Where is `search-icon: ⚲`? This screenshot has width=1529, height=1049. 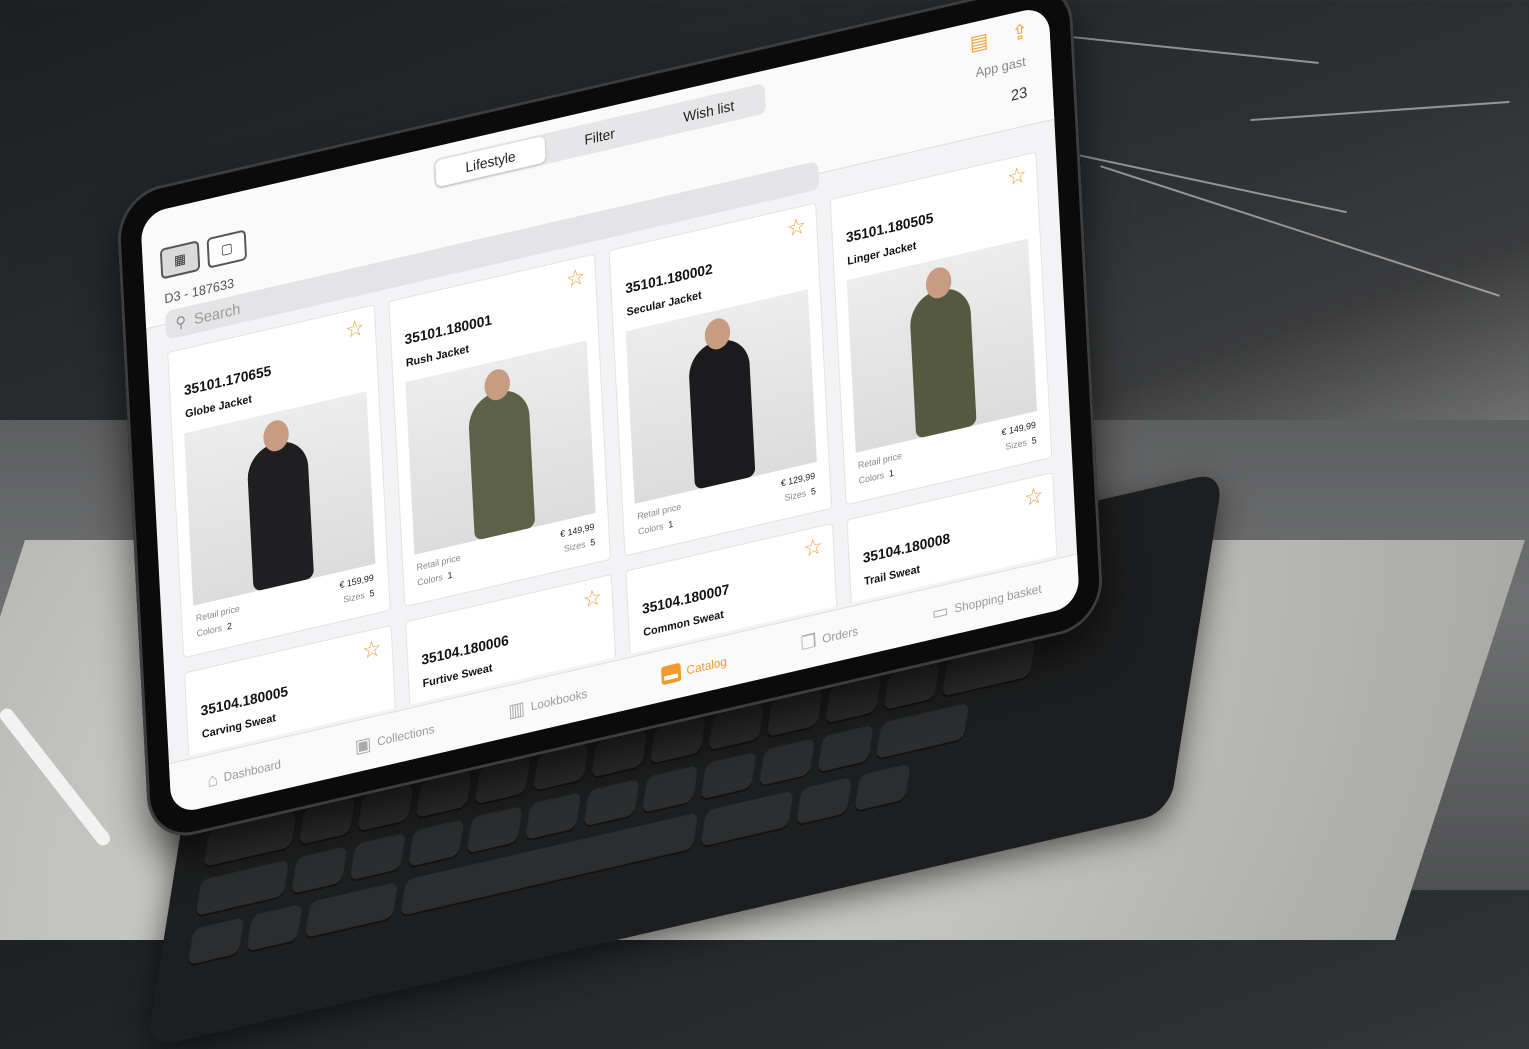
search-icon: ⚲ is located at coordinates (181, 322).